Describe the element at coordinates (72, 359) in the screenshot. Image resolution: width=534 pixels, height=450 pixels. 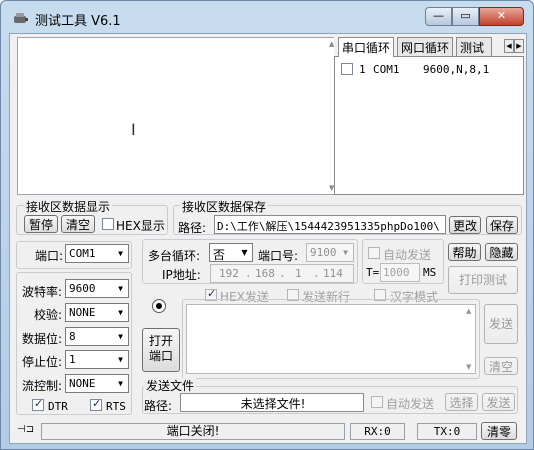
I see `stopbits-select-value: 1` at that location.